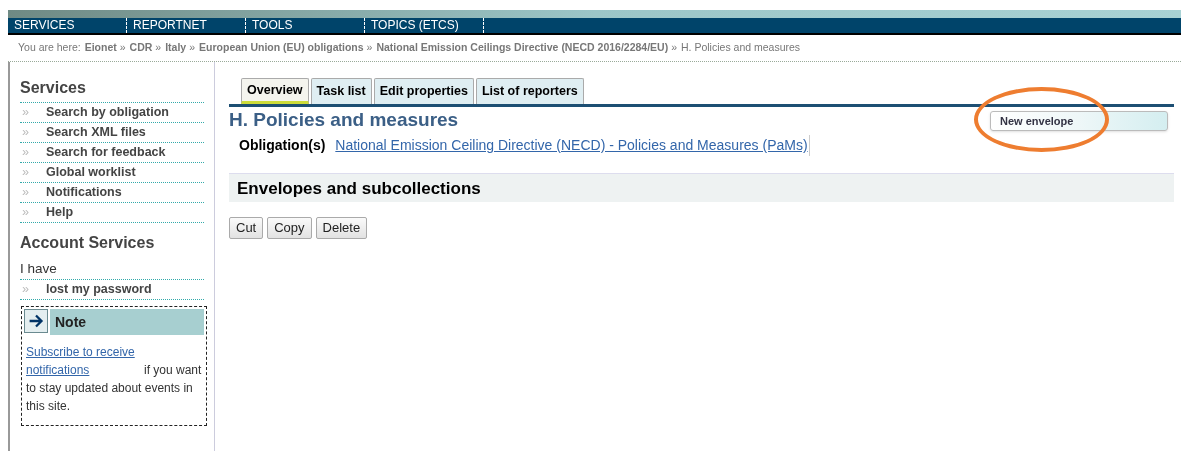 The height and width of the screenshot is (451, 1181). I want to click on sidebar-link: Global worklist, so click(91, 172).